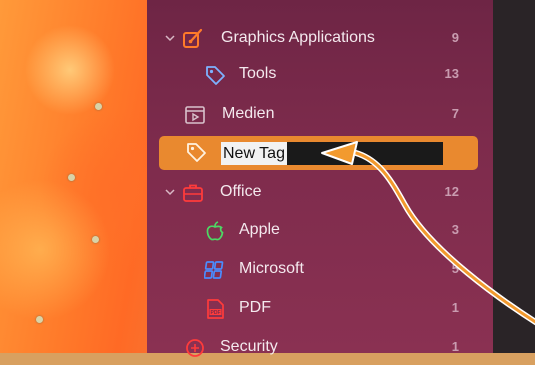  I want to click on svg-text: PDF, so click(216, 313).